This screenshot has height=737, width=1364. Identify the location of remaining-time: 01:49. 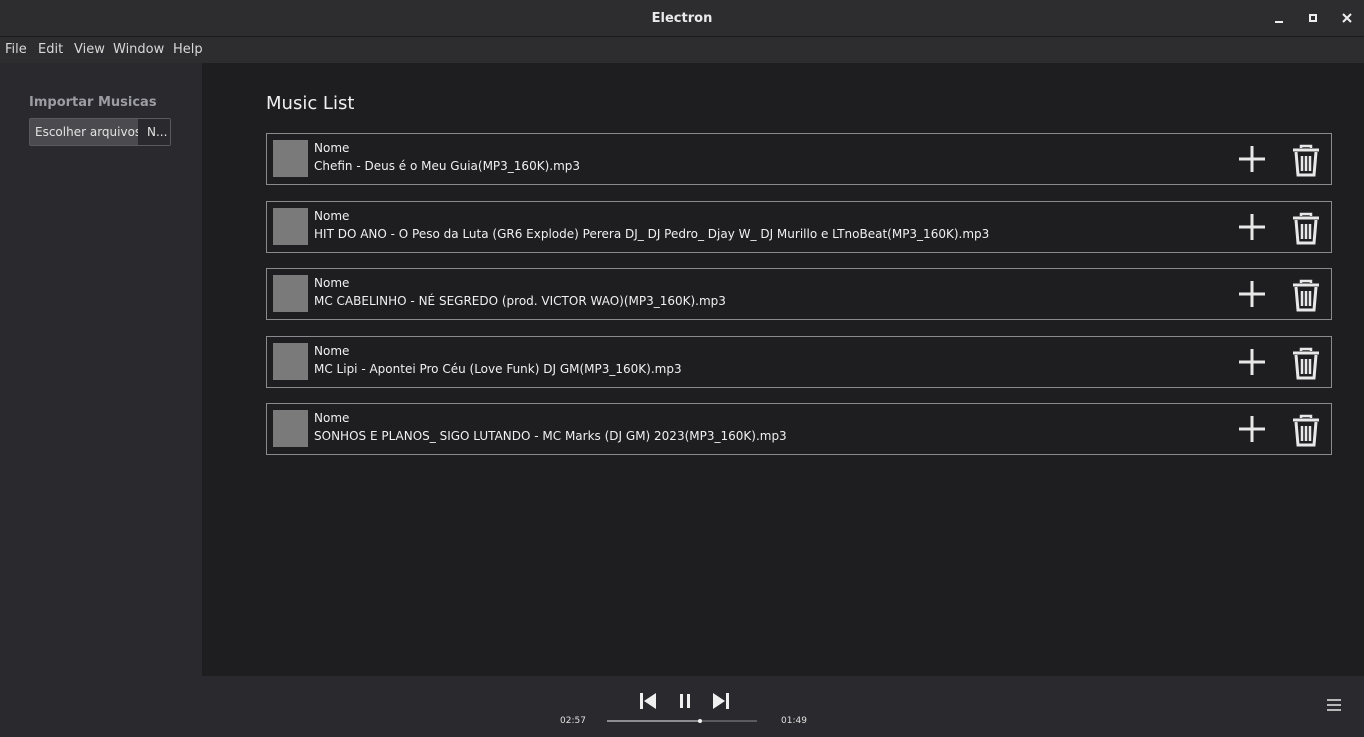
(794, 721).